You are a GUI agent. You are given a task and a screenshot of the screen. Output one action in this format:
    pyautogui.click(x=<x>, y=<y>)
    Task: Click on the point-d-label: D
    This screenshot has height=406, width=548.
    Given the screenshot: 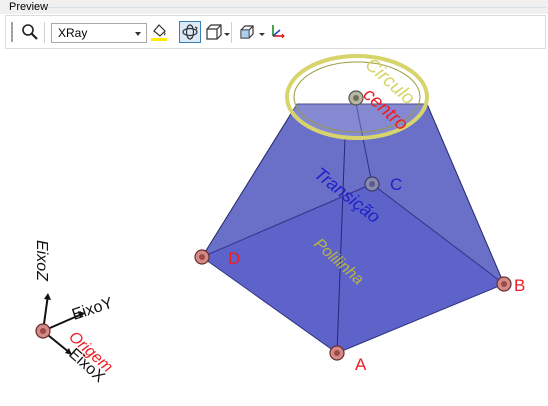 What is the action you would take?
    pyautogui.click(x=234, y=258)
    